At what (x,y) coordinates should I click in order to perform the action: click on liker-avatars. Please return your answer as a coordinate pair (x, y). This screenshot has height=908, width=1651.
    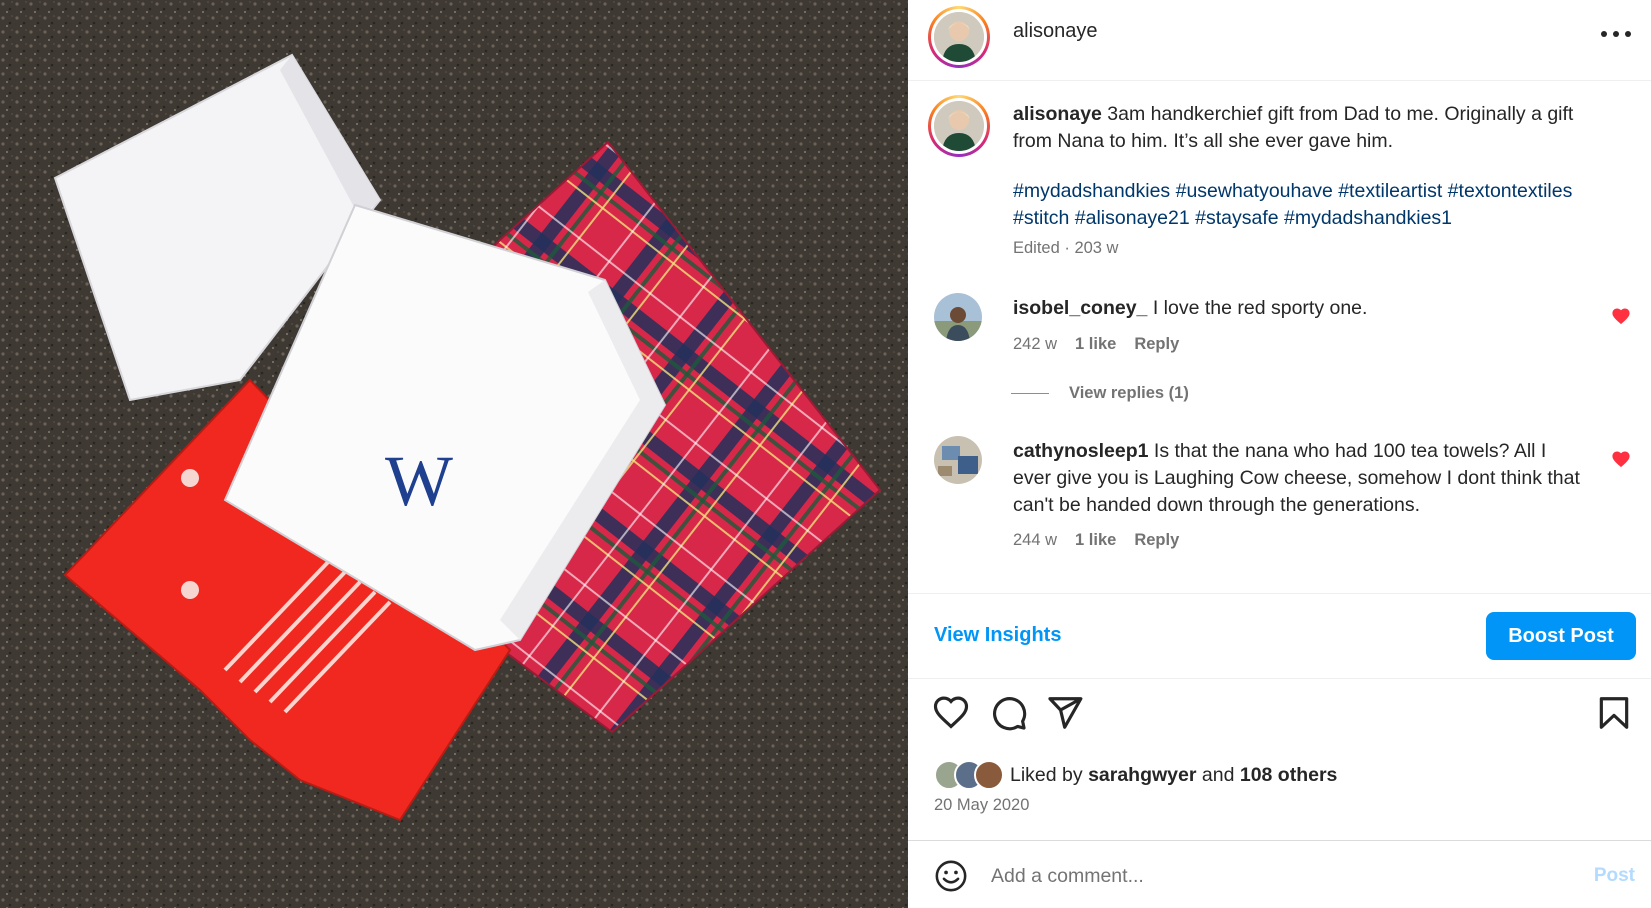
    Looking at the image, I should click on (970, 775).